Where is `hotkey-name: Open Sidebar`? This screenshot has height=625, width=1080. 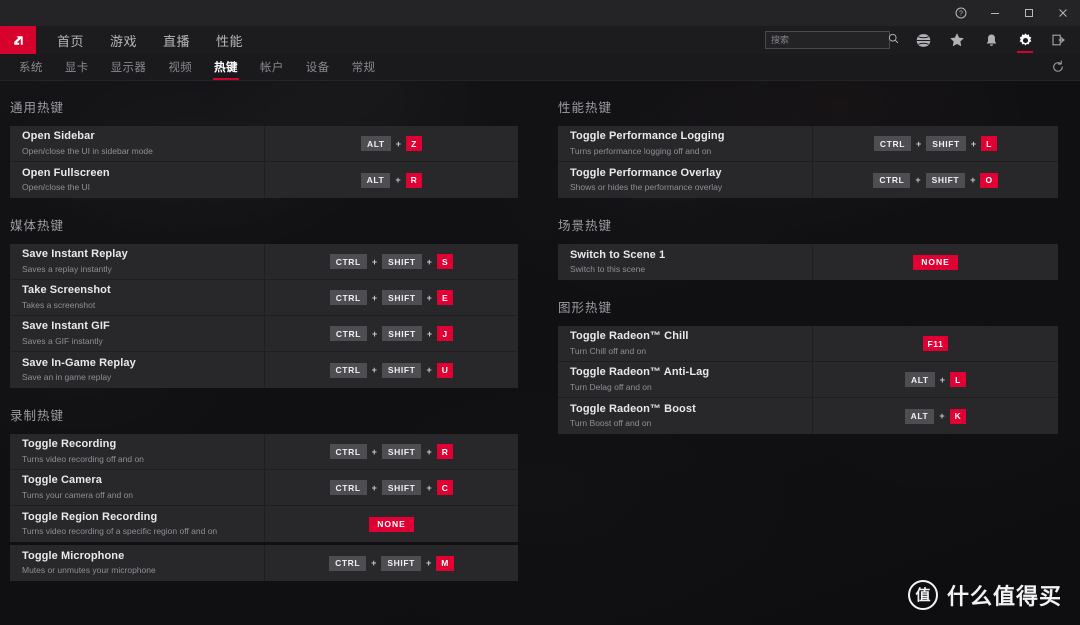
hotkey-name: Open Sidebar is located at coordinates (58, 136).